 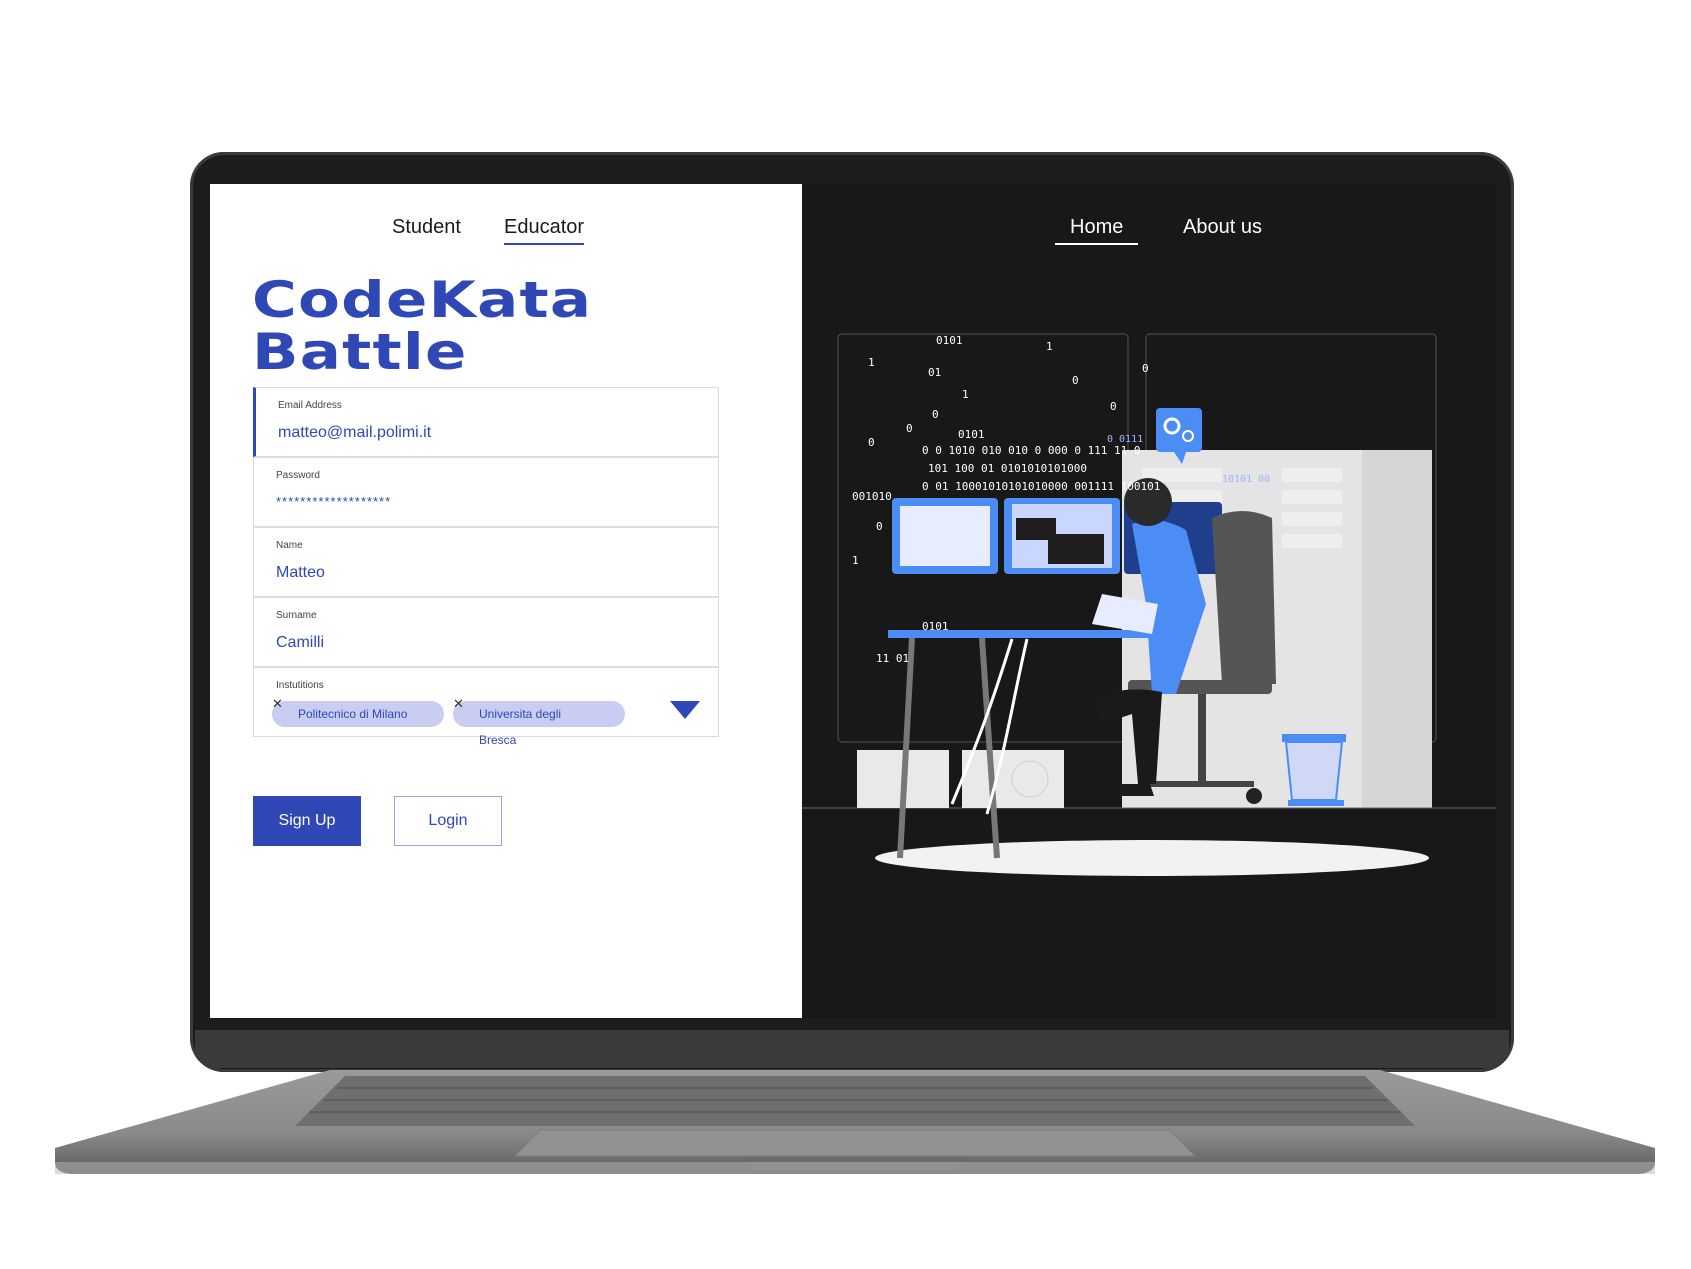 I want to click on brand-title: CodeKata Battle, so click(x=422, y=326).